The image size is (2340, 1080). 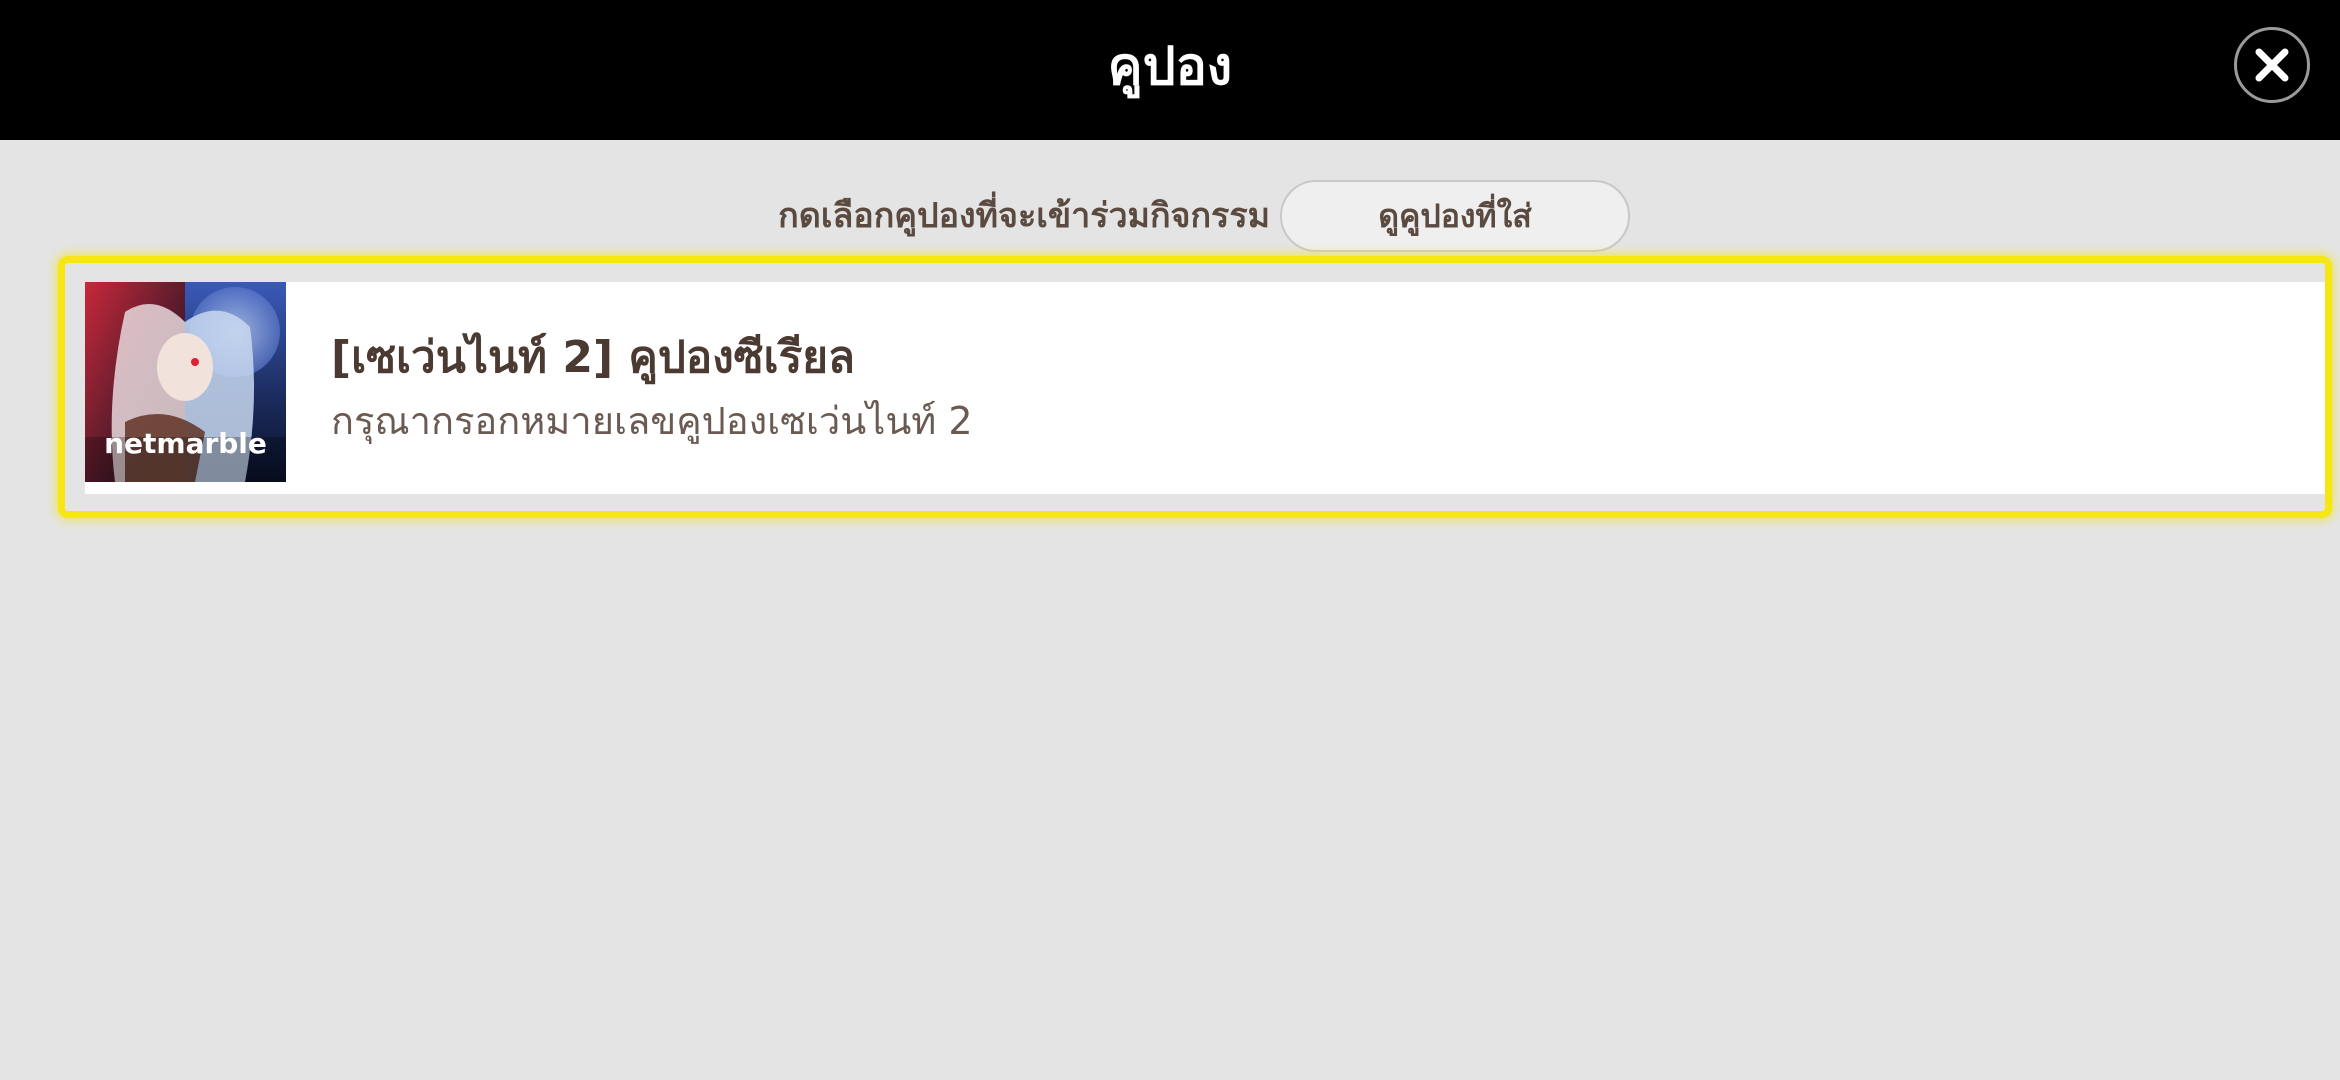 What do you see at coordinates (1170, 67) in the screenshot?
I see `page-title: คูปอง` at bounding box center [1170, 67].